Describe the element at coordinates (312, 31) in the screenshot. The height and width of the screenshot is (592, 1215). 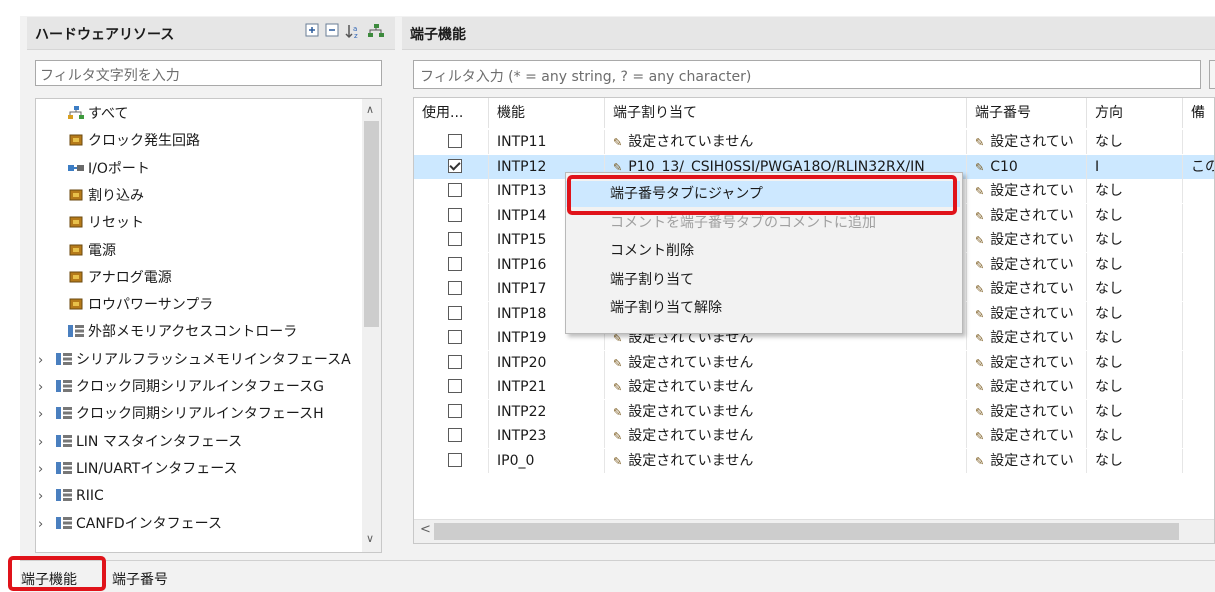
I see `expand-all-icon` at that location.